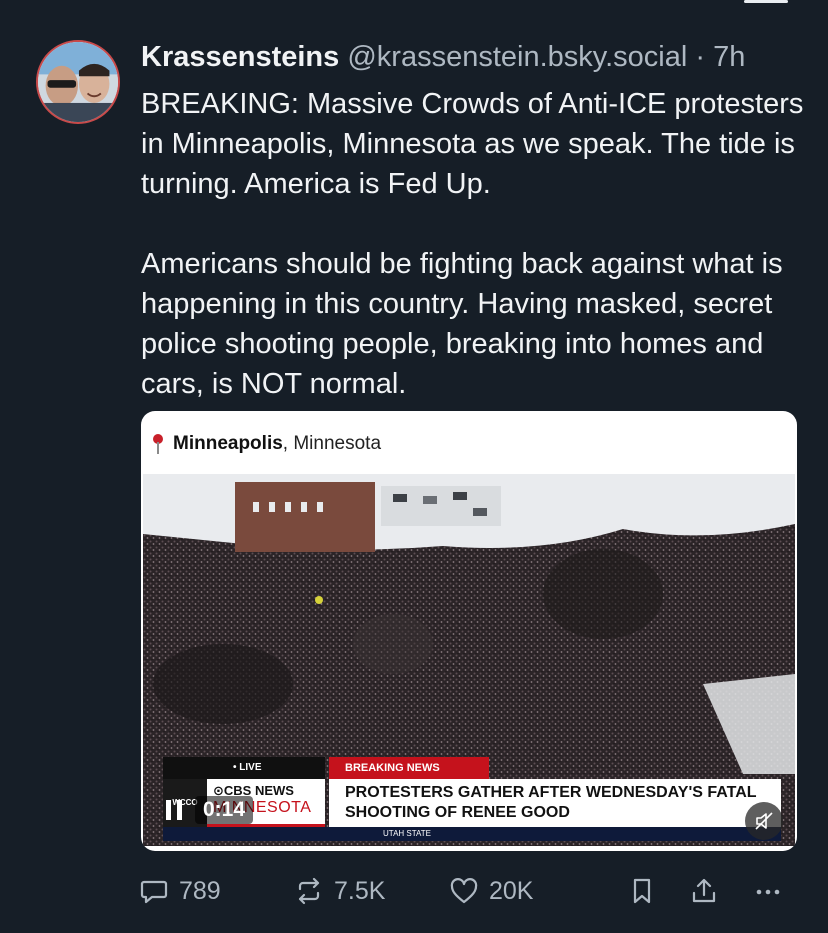 This screenshot has width=828, height=933. I want to click on avatar, so click(78, 82).